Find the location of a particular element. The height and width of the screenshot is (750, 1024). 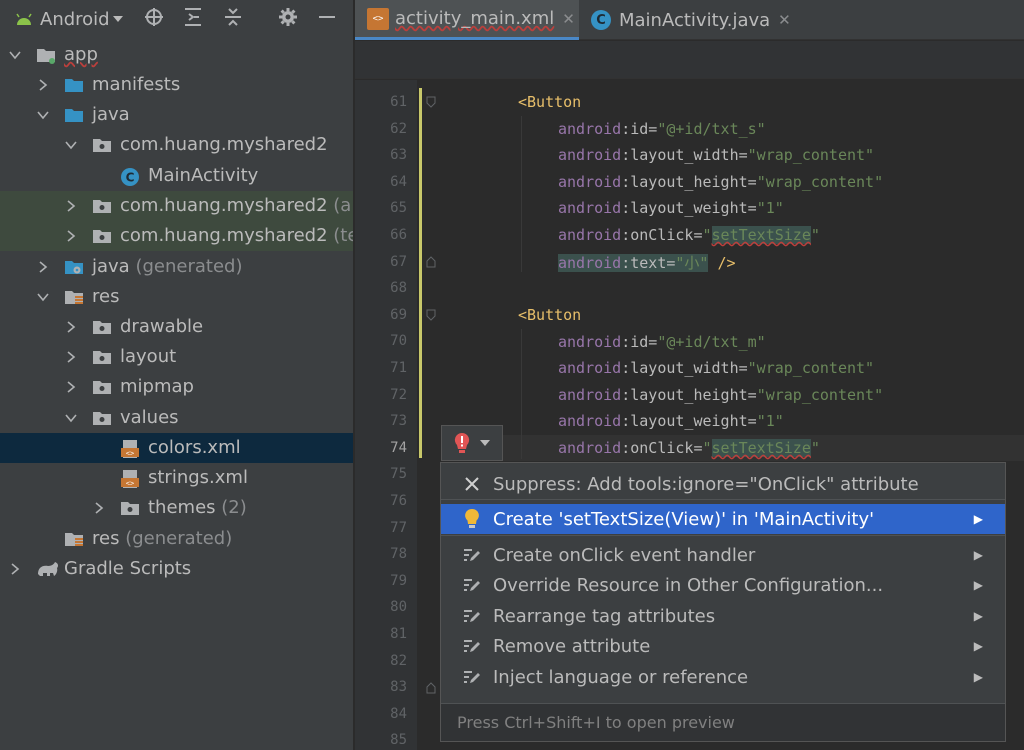

tree-node: com.huang.myshared2 (te is located at coordinates (176, 236).